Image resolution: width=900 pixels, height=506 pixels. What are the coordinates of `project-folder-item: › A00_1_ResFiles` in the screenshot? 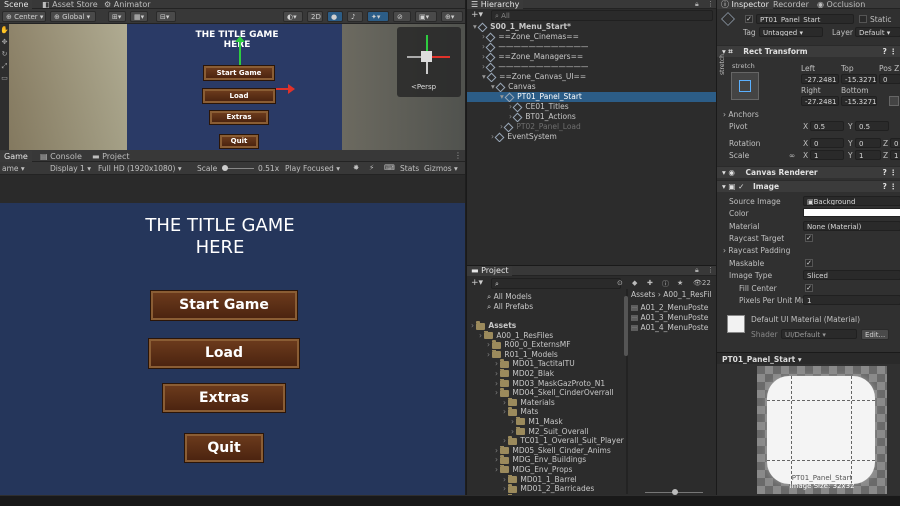 It's located at (546, 335).